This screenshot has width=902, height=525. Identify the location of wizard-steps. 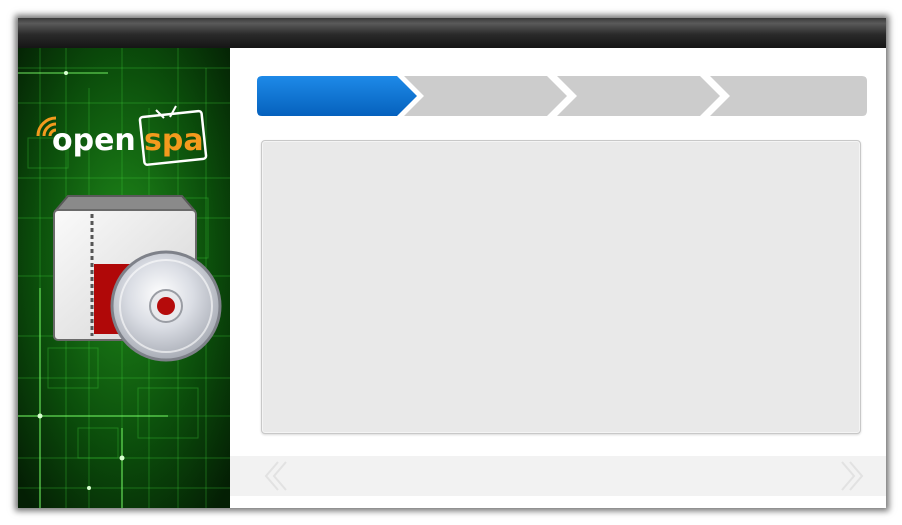
(562, 96).